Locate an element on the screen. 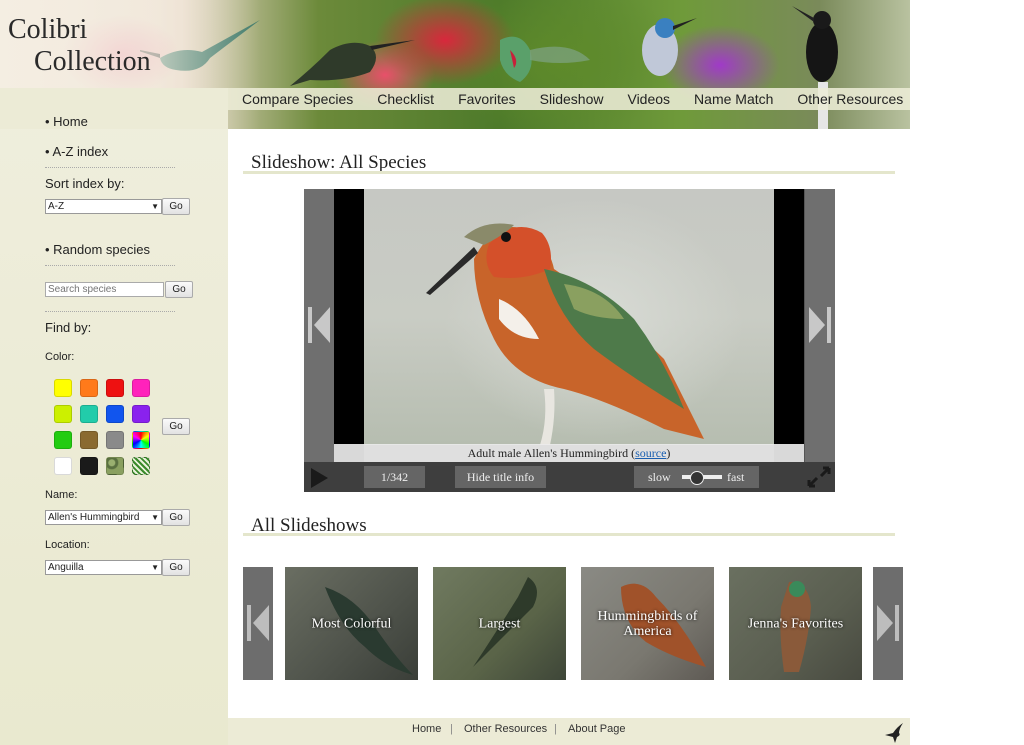 The height and width of the screenshot is (745, 1024). fullscreen-icon is located at coordinates (819, 477).